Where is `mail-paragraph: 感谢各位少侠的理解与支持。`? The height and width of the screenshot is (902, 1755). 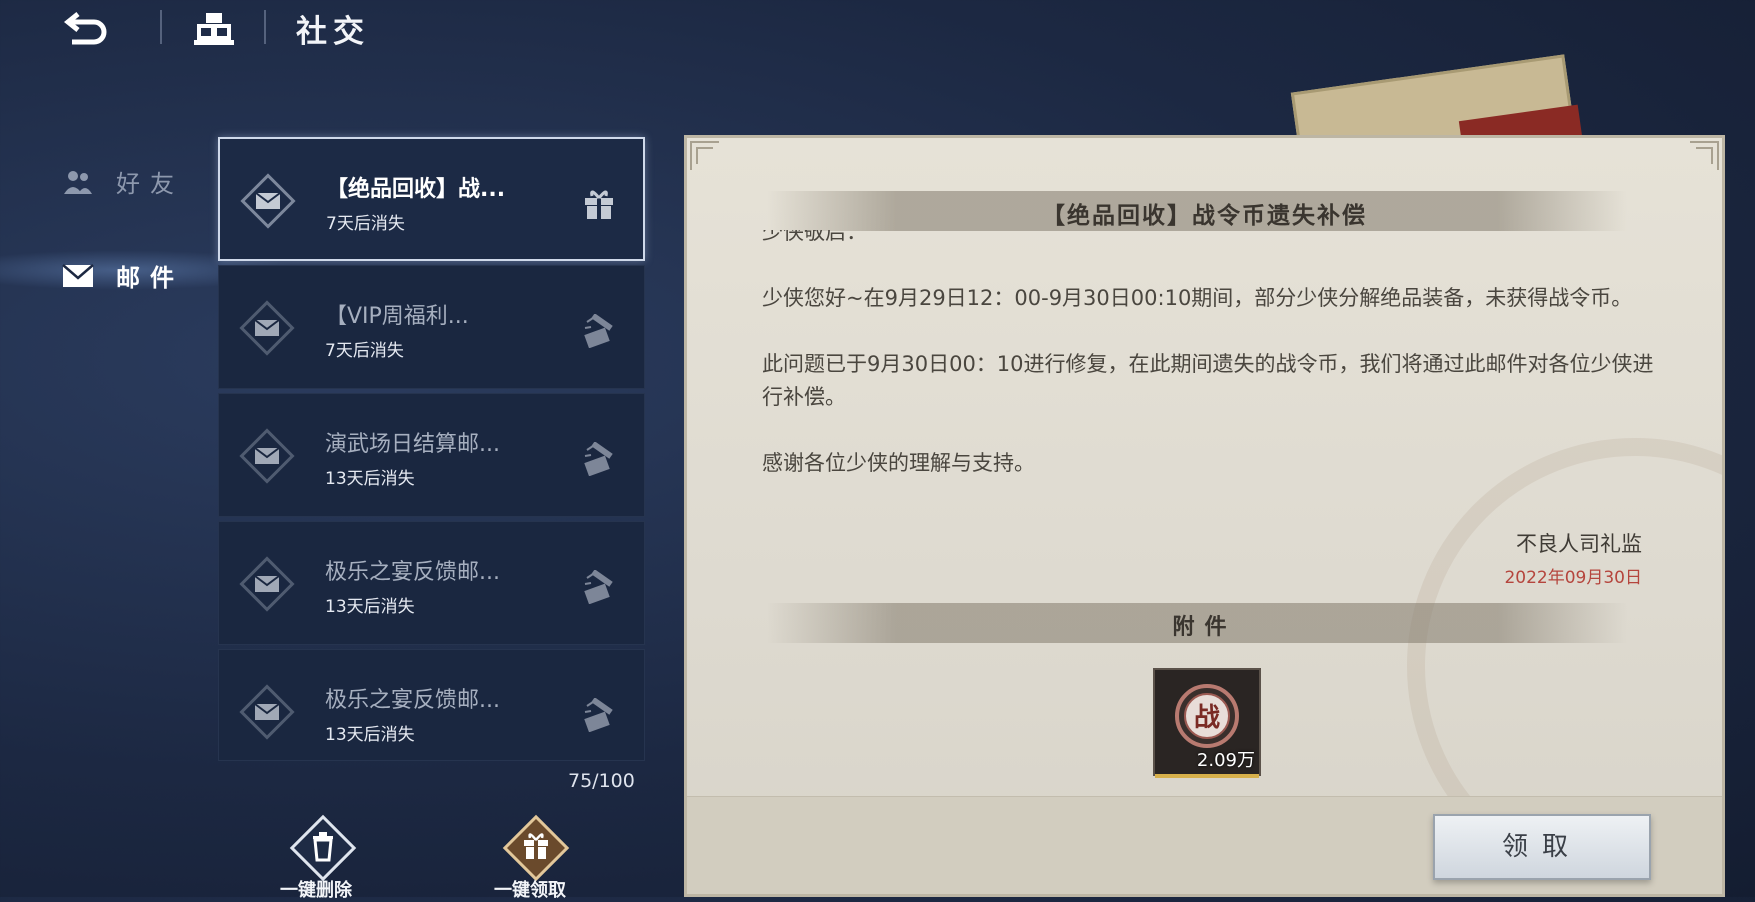
mail-paragraph: 感谢各位少侠的理解与支持。 is located at coordinates (898, 463).